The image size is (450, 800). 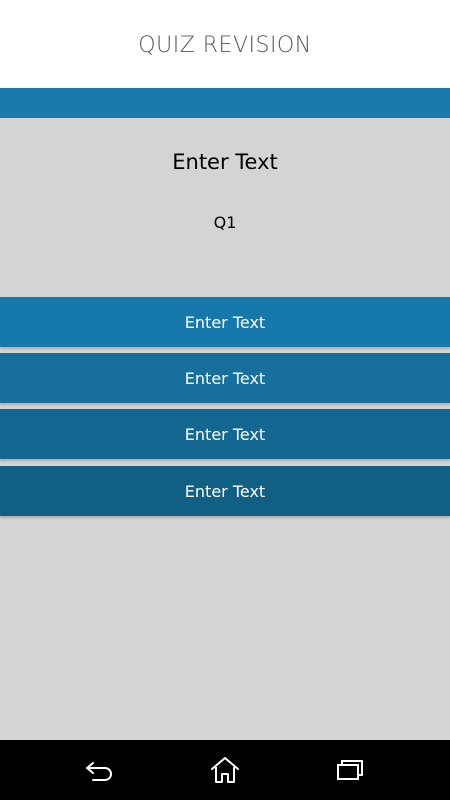 I want to click on answer-label-1: Enter Text, so click(x=225, y=322).